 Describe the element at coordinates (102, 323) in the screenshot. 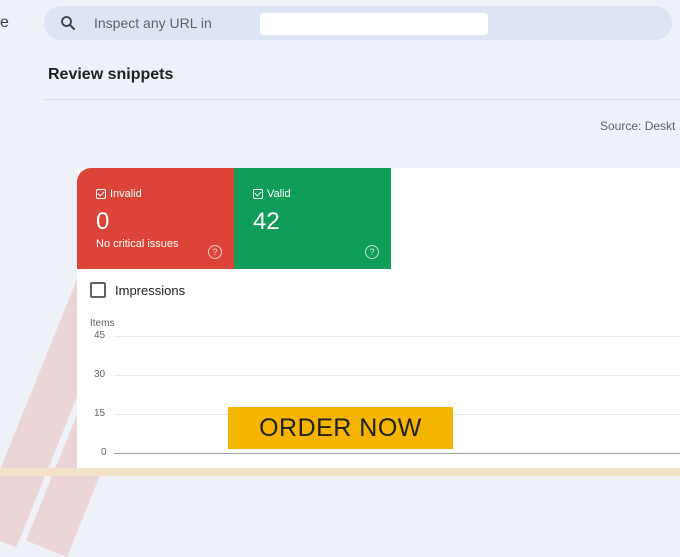

I see `y-axis-title: Items` at that location.